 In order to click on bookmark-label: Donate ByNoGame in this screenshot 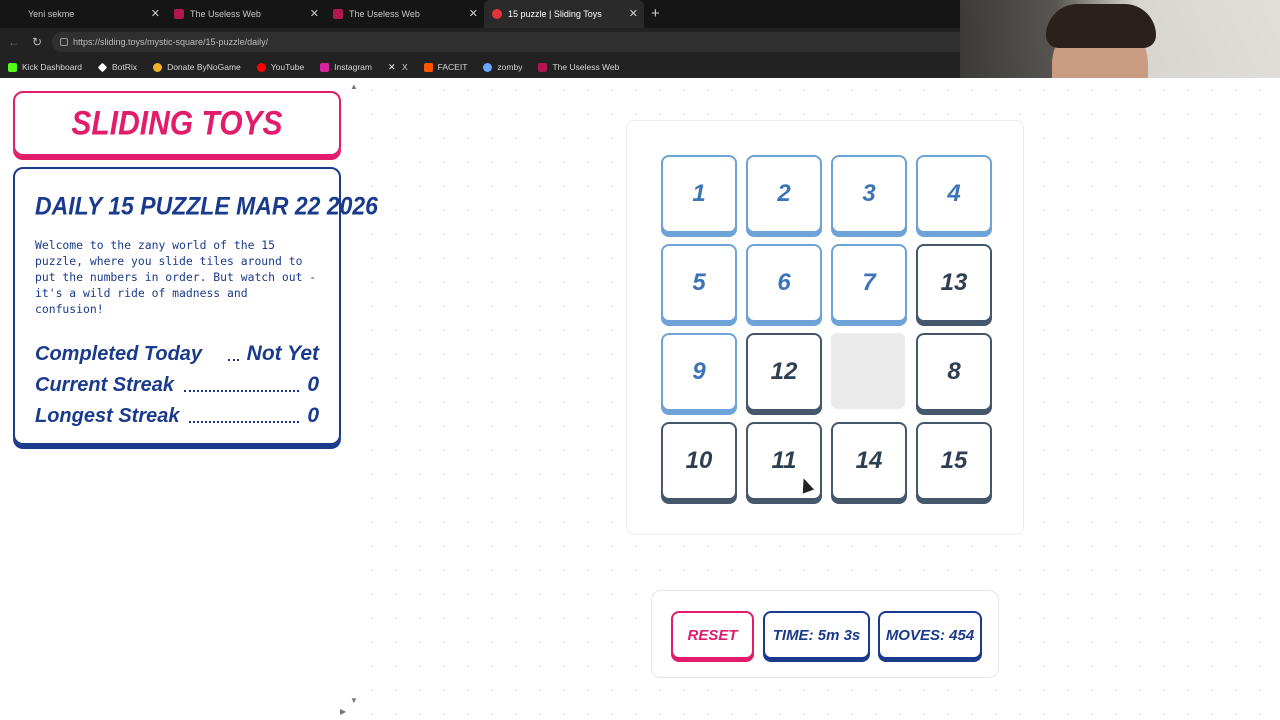, I will do `click(204, 67)`.